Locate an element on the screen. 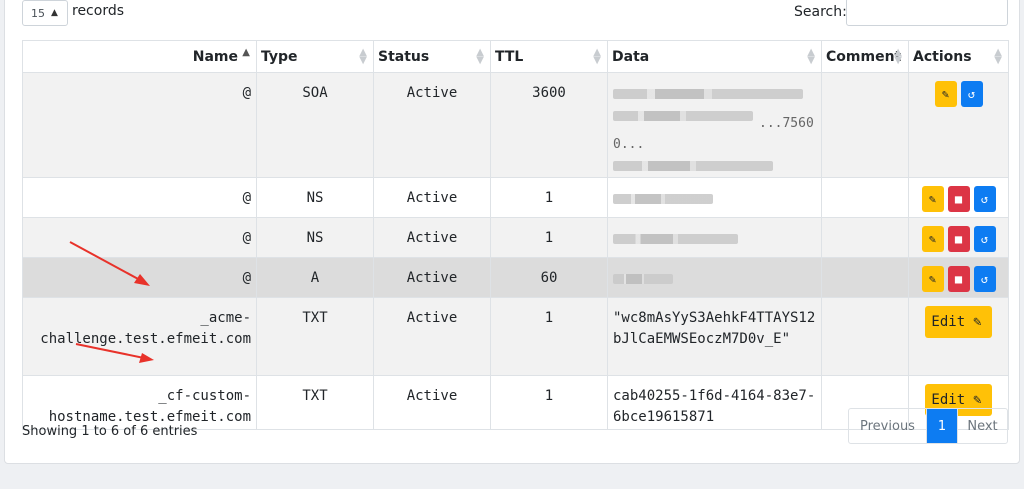 This screenshot has width=1024, height=489. table-row: @ A Active 60 ✎ ■ ↺ is located at coordinates (515, 277).